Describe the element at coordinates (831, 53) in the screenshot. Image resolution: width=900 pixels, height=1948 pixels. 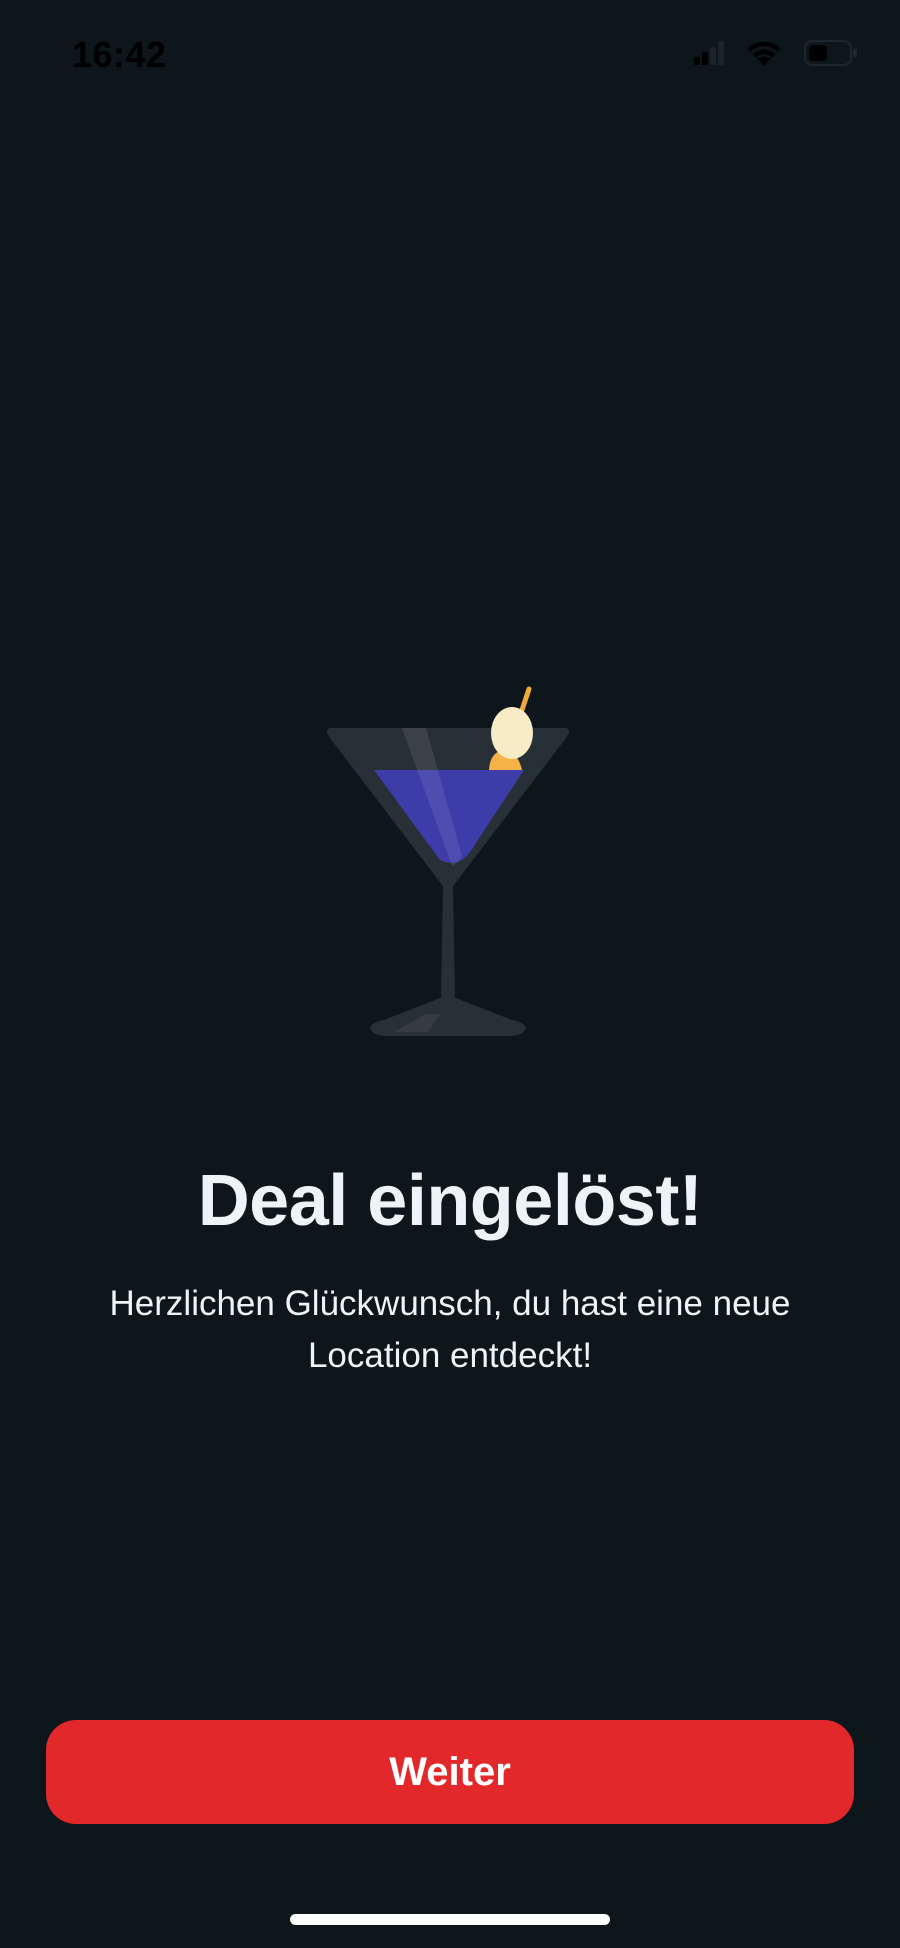
I see `battery-icon` at that location.